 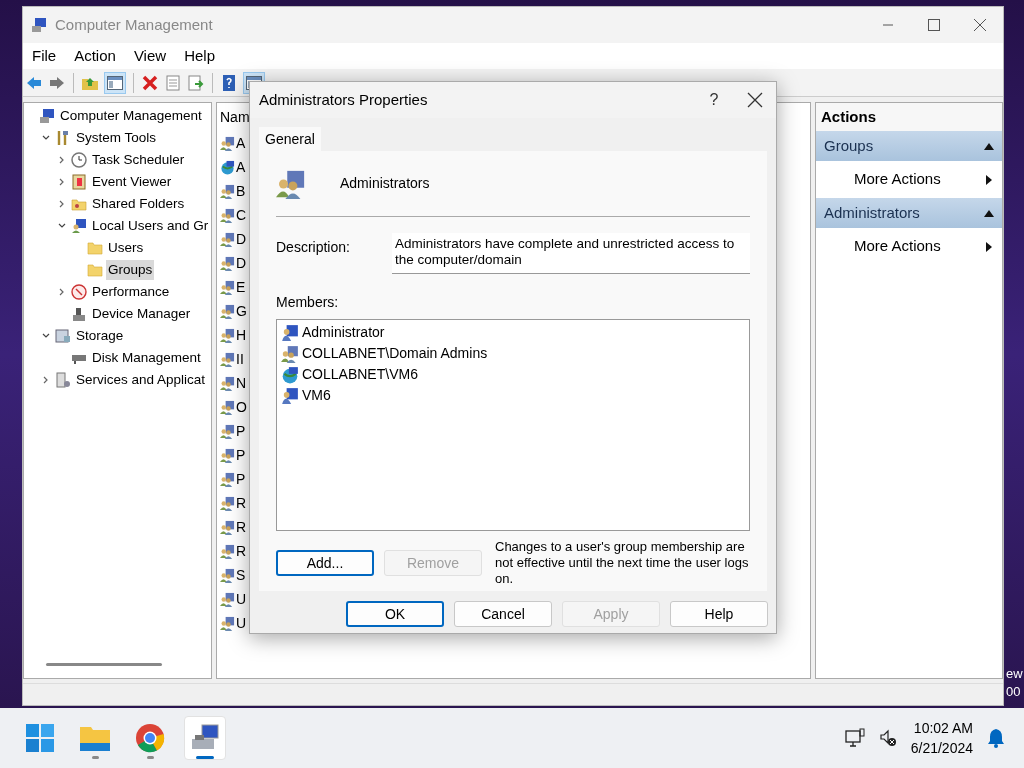 What do you see at coordinates (909, 213) in the screenshot?
I see `actions-section-header: Administrators` at bounding box center [909, 213].